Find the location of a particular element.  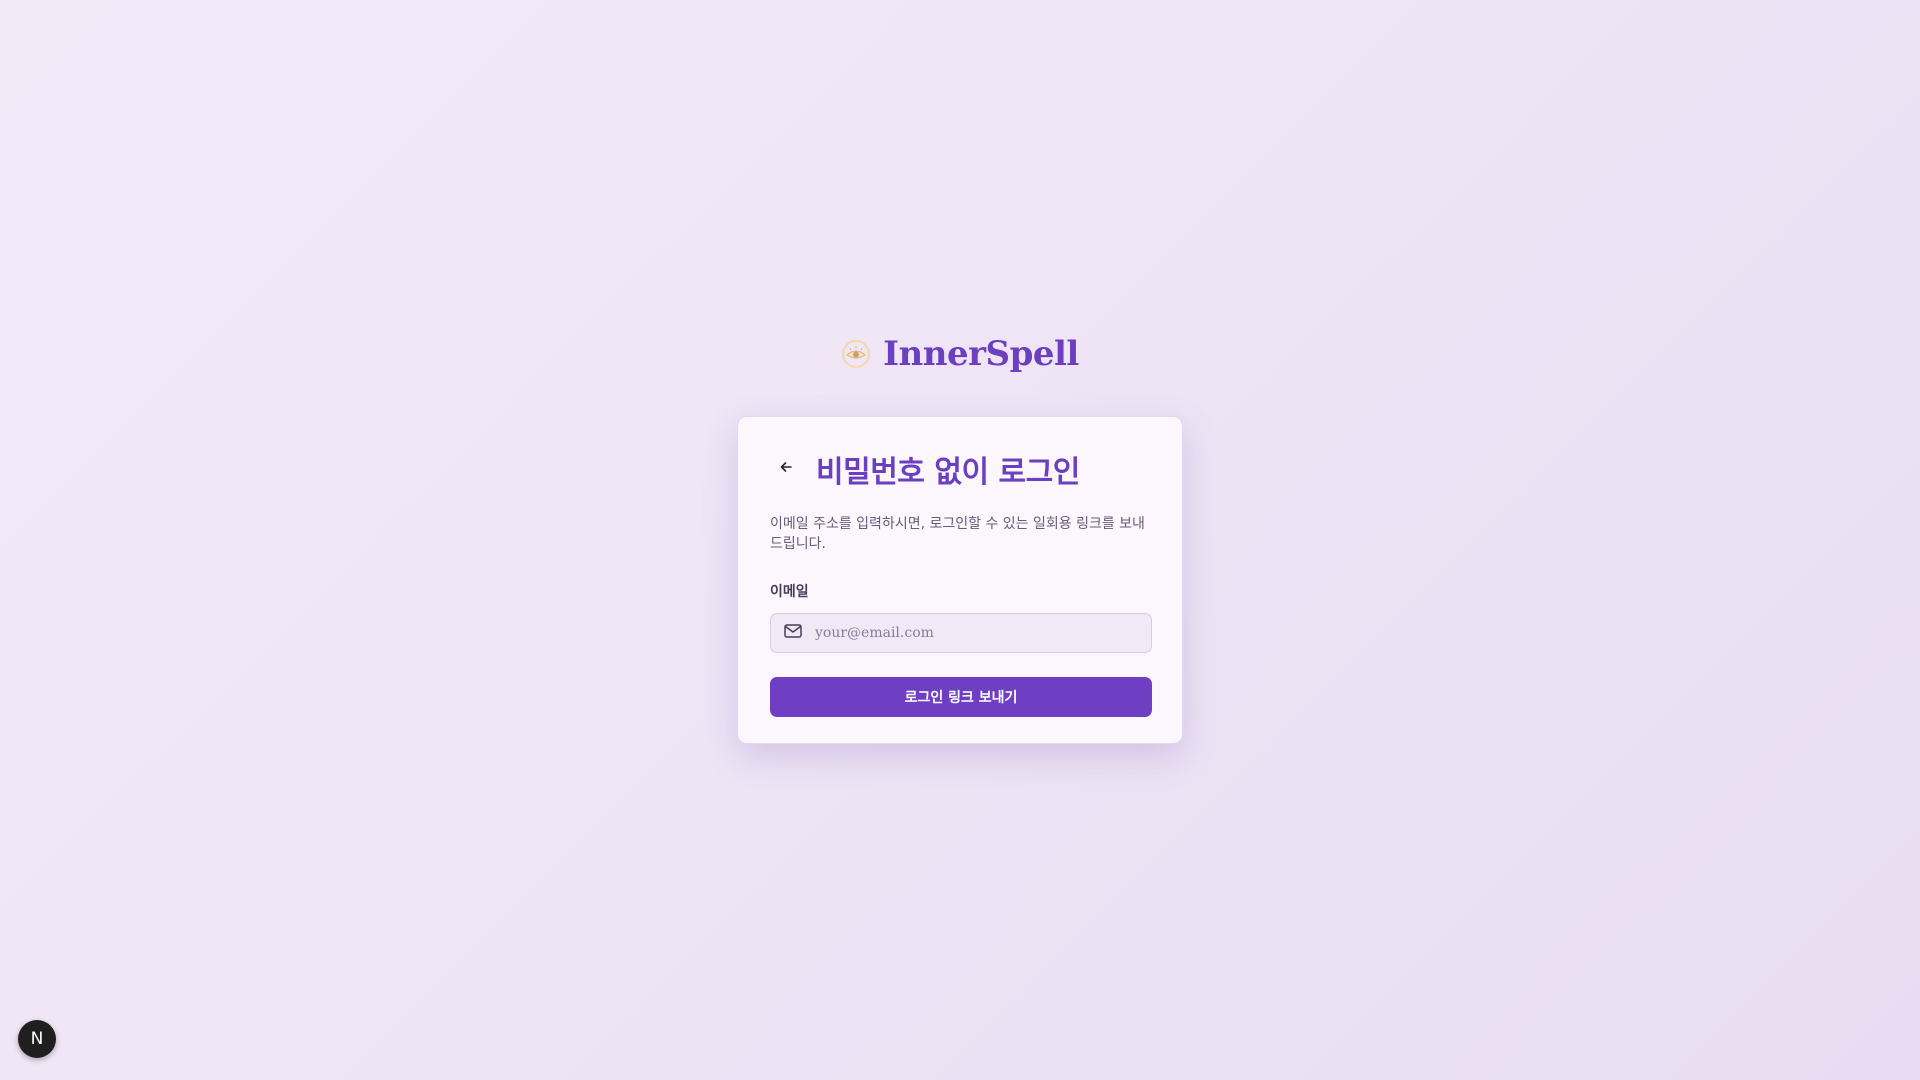

brand-logo: InnerSpell is located at coordinates (960, 354).